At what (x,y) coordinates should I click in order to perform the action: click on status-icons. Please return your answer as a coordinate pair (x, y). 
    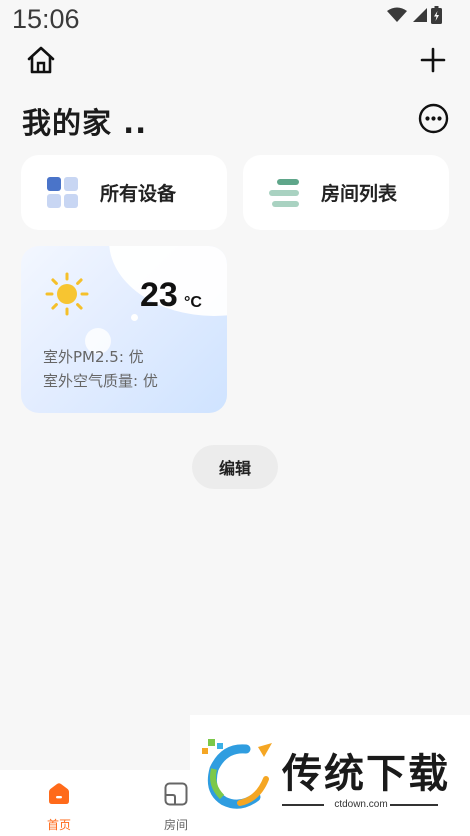
    Looking at the image, I should click on (414, 15).